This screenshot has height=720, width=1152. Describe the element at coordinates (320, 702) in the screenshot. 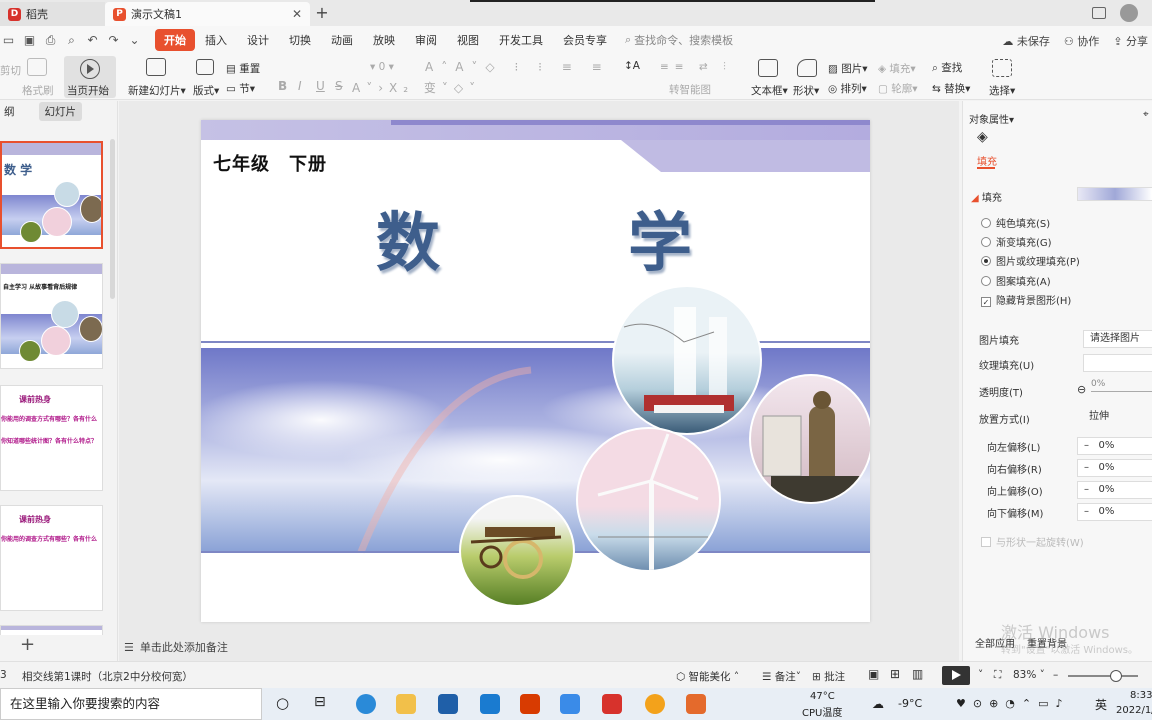

I see `task-view-icon: ⊟` at that location.